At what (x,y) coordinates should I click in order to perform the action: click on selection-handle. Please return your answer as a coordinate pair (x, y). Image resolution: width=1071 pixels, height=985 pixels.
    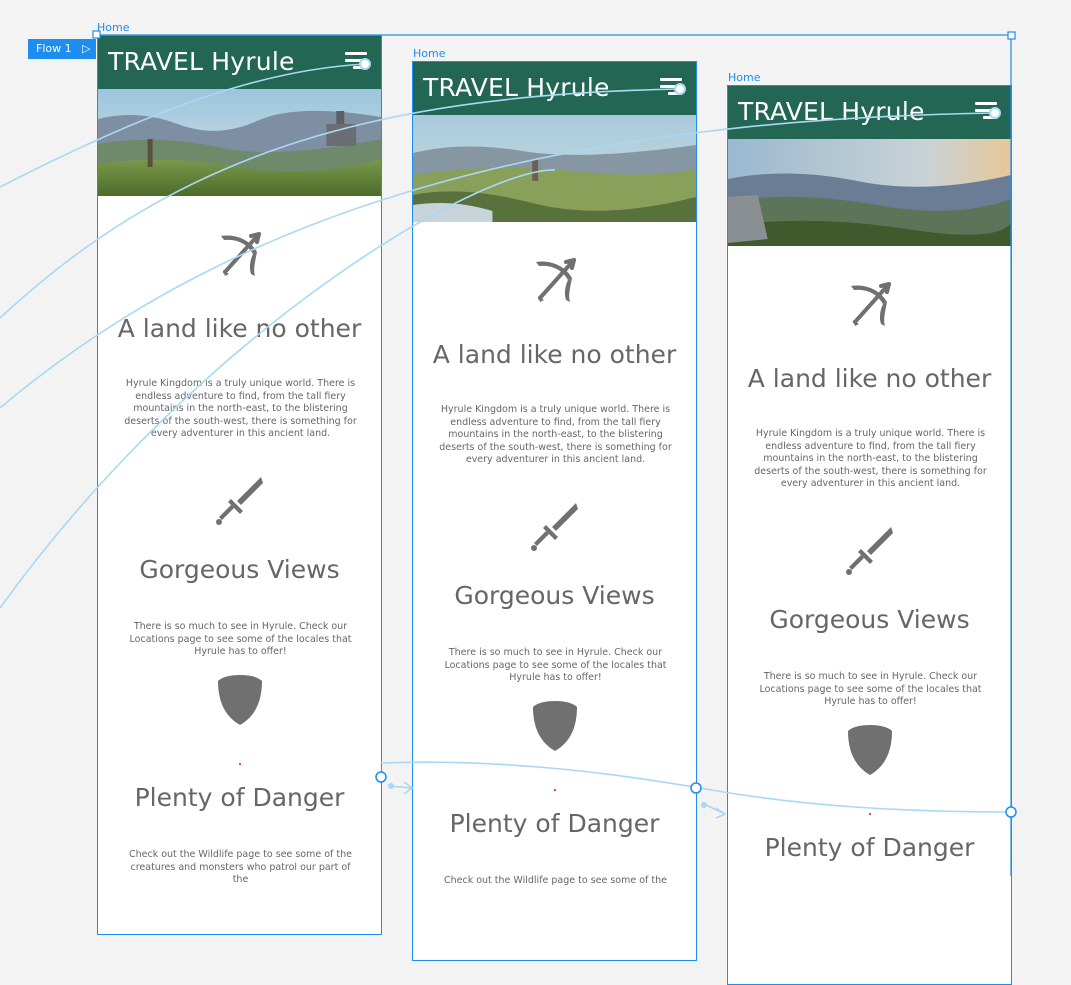
    Looking at the image, I should click on (1011, 35).